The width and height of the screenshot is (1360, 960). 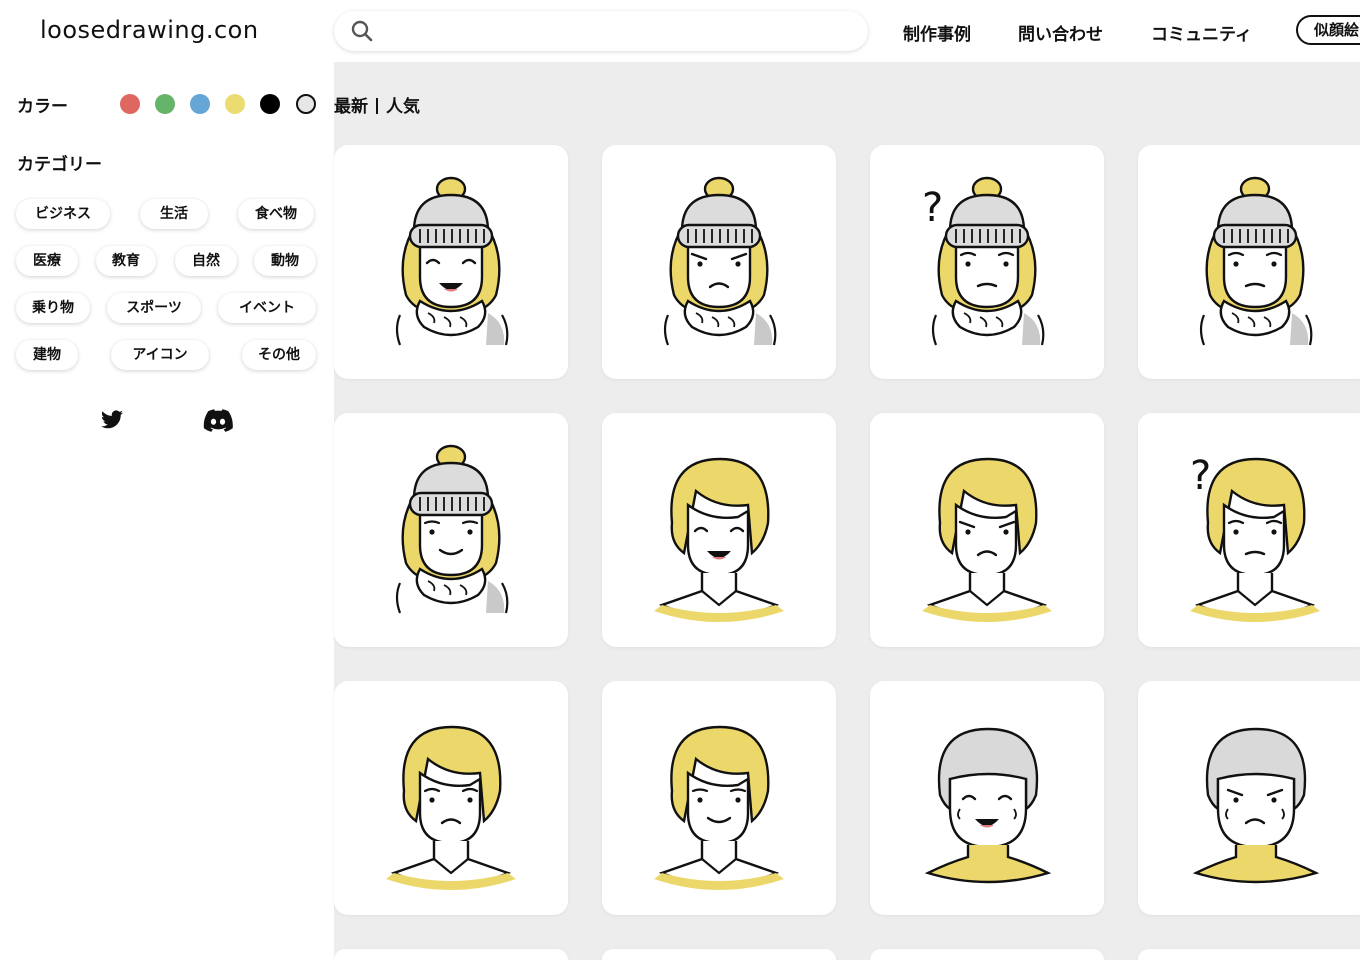 I want to click on color-green, so click(x=165, y=104).